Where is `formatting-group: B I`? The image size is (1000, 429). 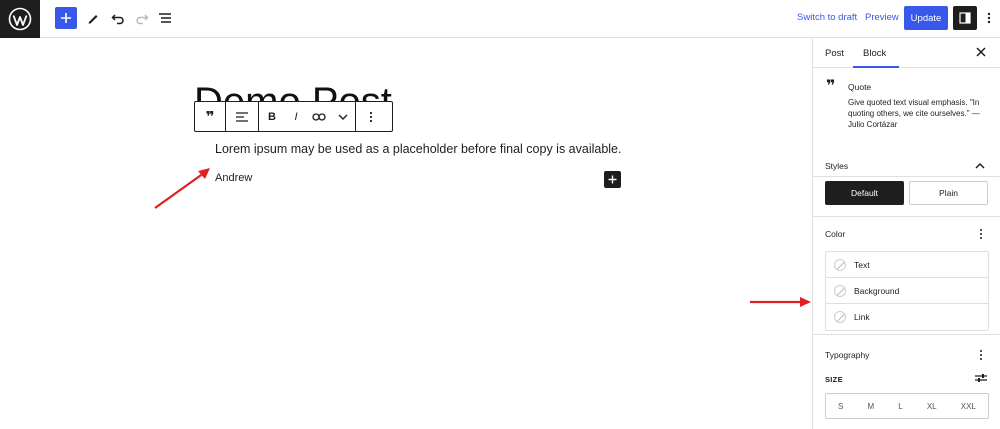 formatting-group: B I is located at coordinates (307, 116).